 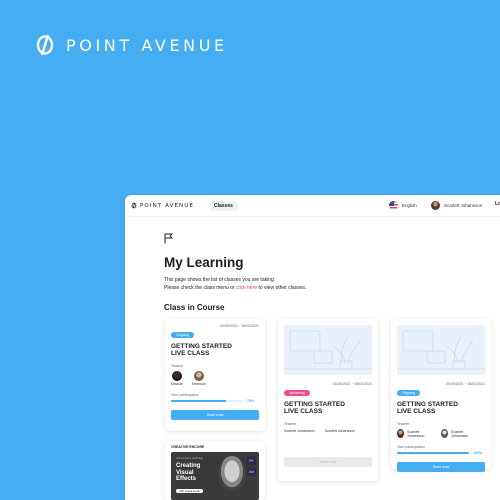 I want to click on flag-icon, so click(x=168, y=238).